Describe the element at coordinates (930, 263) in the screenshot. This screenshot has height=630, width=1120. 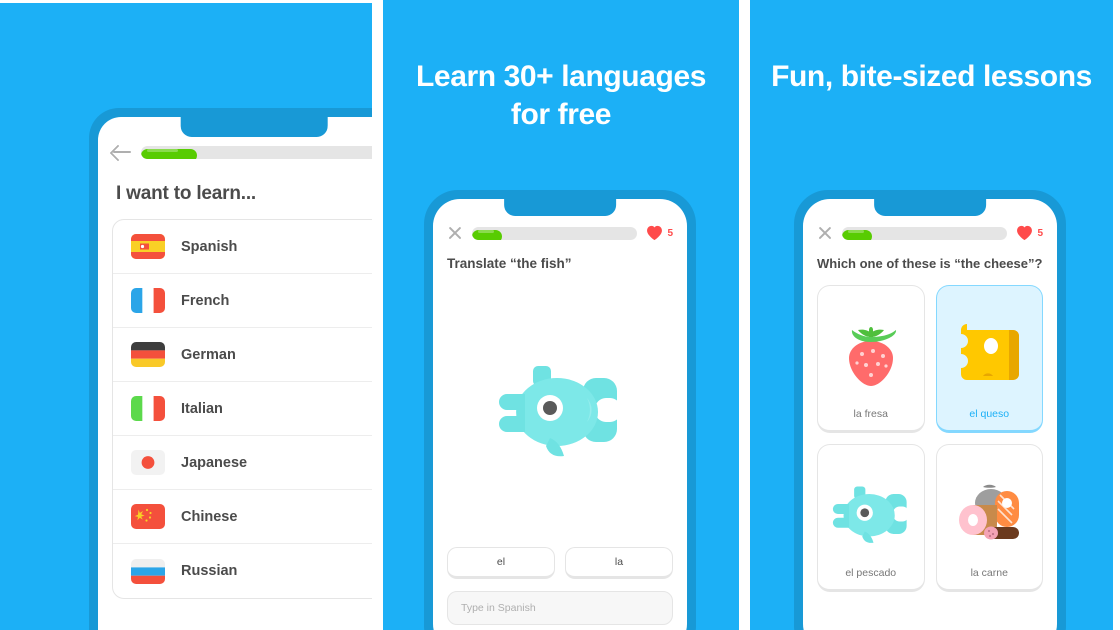
I see `exercise-prompt: Which one of these is “the cheese”?` at that location.